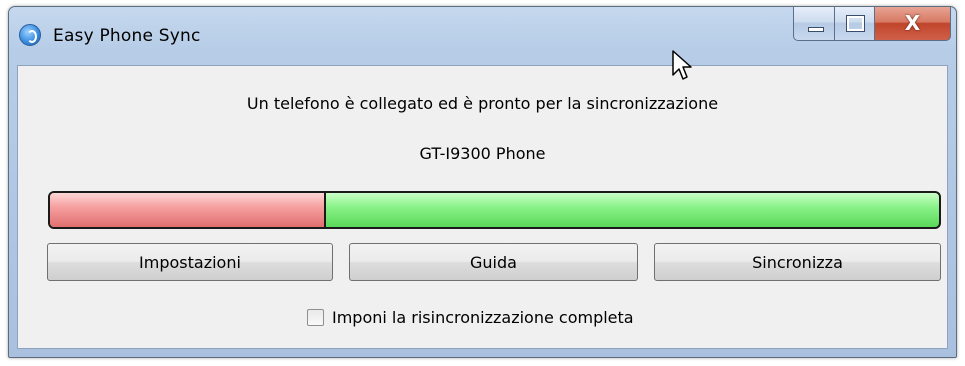  Describe the element at coordinates (816, 29) in the screenshot. I see `minimize-icon` at that location.